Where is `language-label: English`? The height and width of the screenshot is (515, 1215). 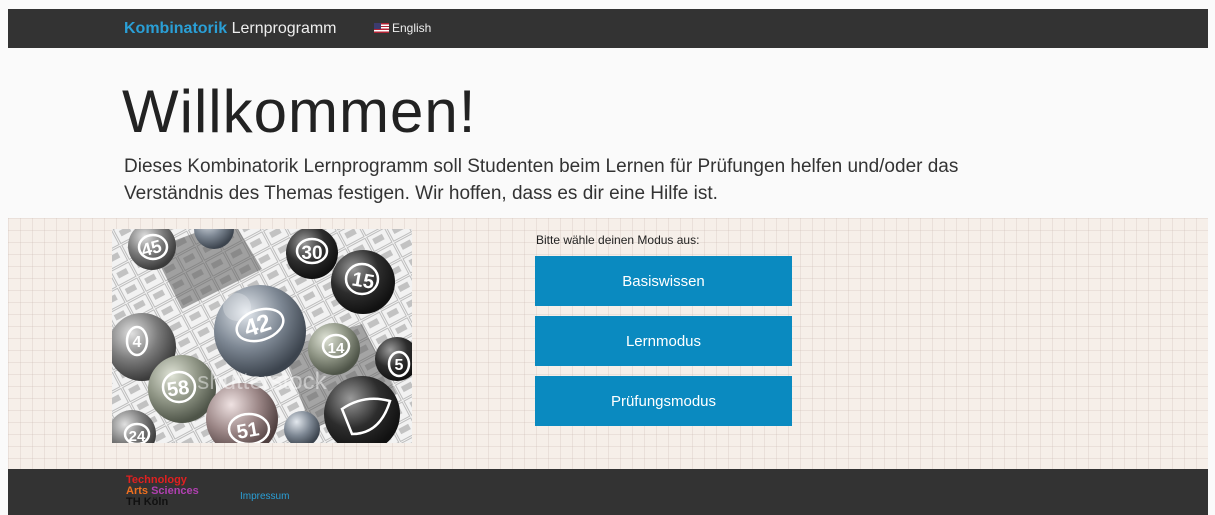 language-label: English is located at coordinates (412, 28).